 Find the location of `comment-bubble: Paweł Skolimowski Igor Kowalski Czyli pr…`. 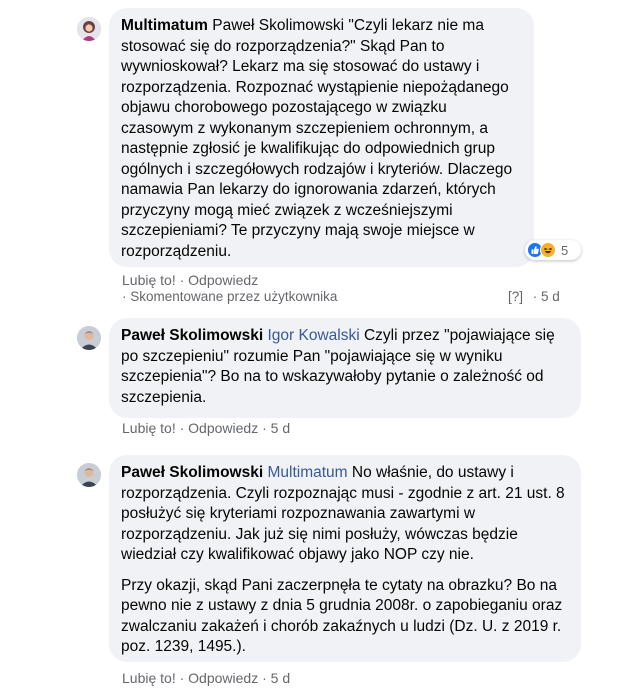

comment-bubble: Paweł Skolimowski Igor Kowalski Czyli pr… is located at coordinates (345, 368).